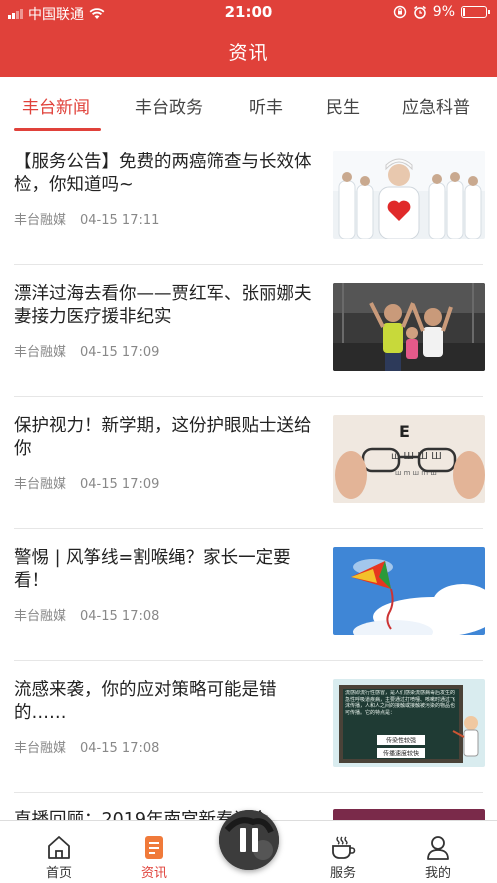  What do you see at coordinates (56, 105) in the screenshot?
I see `tab-fengtai-news: 丰台新闻` at bounding box center [56, 105].